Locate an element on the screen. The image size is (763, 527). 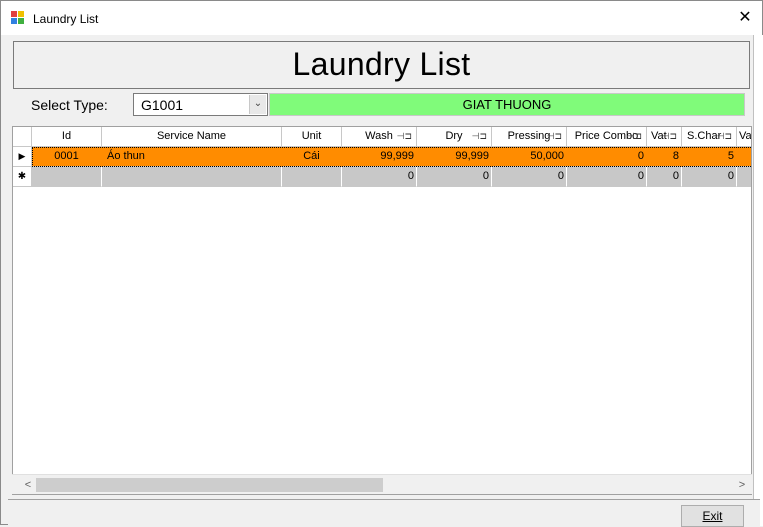
scroll-left-icon: < is located at coordinates (28, 485).